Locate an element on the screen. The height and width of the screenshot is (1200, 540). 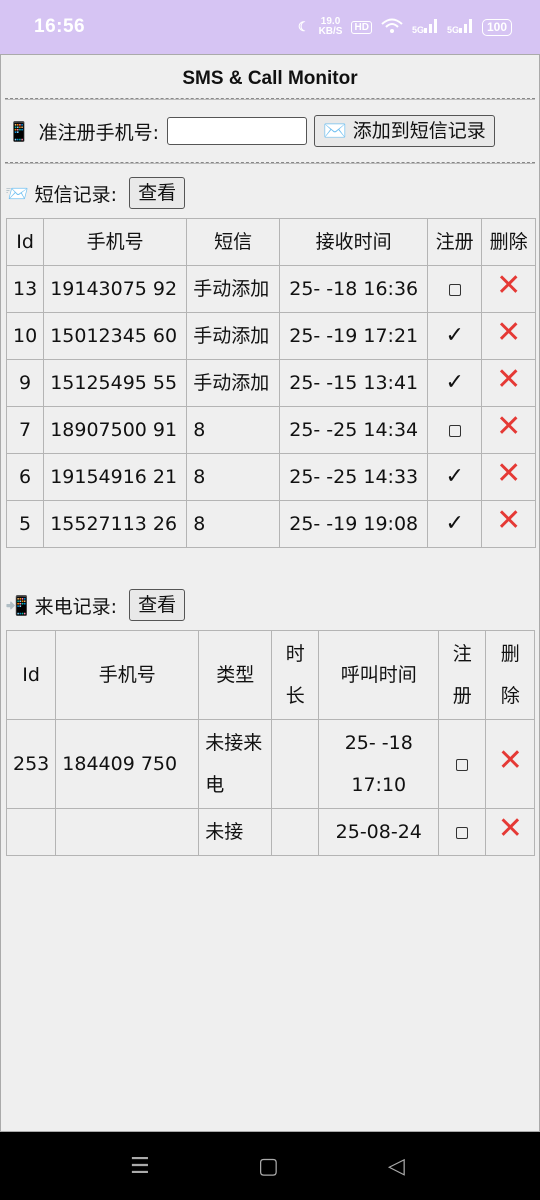
table-row: 5 15527113 26 8 25- -19 19:08 ✓ ✕ is located at coordinates (271, 524).